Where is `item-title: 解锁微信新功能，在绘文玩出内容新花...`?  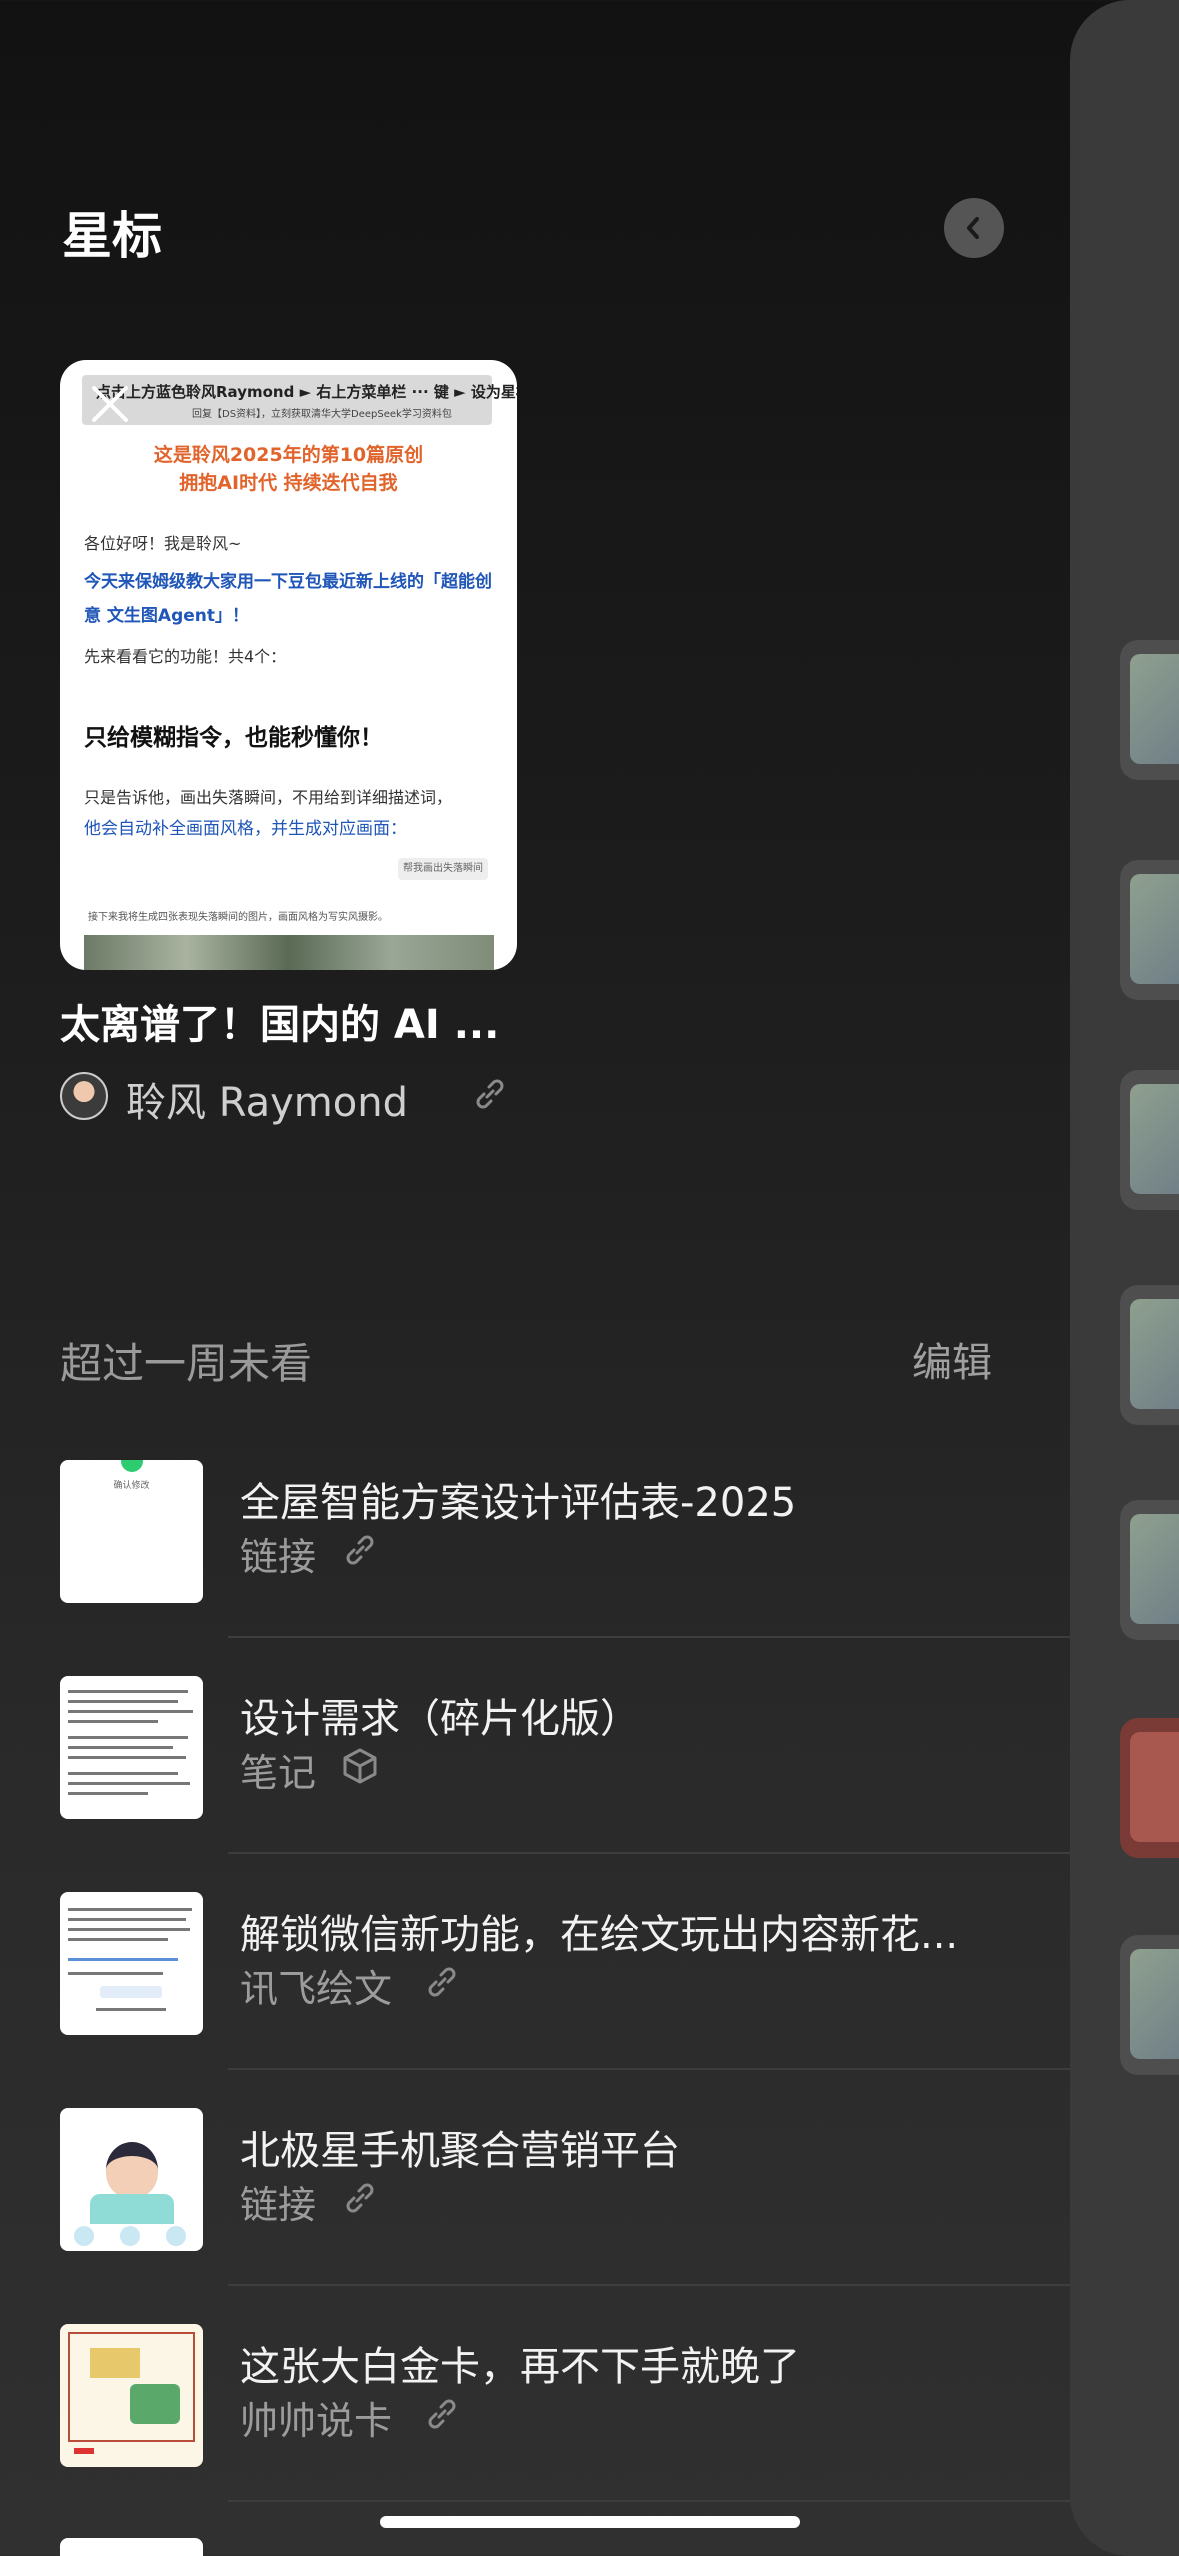
item-title: 解锁微信新功能，在绘文玩出内容新花... is located at coordinates (599, 1935).